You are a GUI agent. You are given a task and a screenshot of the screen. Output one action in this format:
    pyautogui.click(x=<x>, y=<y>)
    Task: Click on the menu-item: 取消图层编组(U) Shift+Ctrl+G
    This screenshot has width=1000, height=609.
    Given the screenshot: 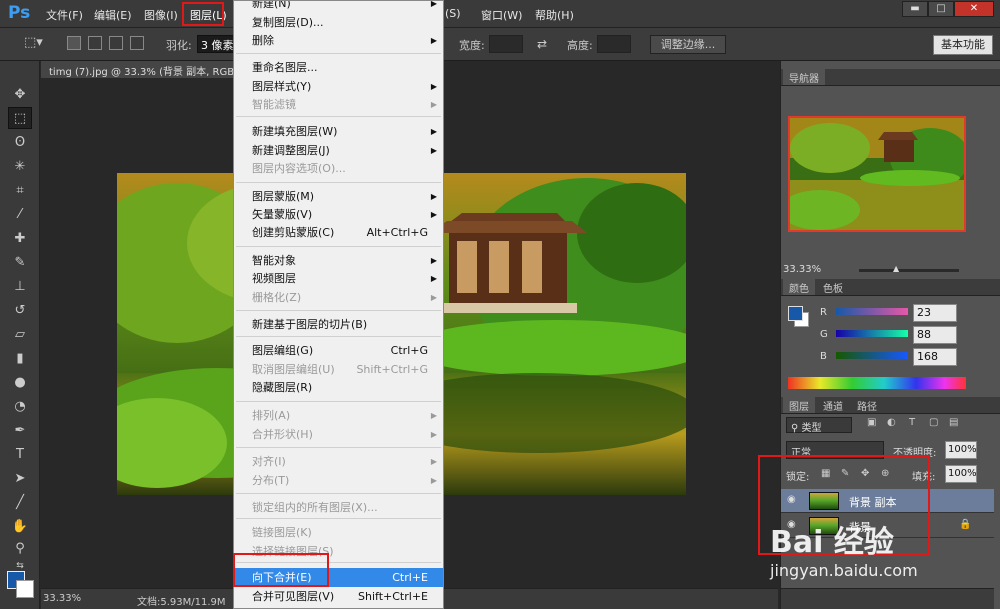 What is the action you would take?
    pyautogui.click(x=338, y=369)
    